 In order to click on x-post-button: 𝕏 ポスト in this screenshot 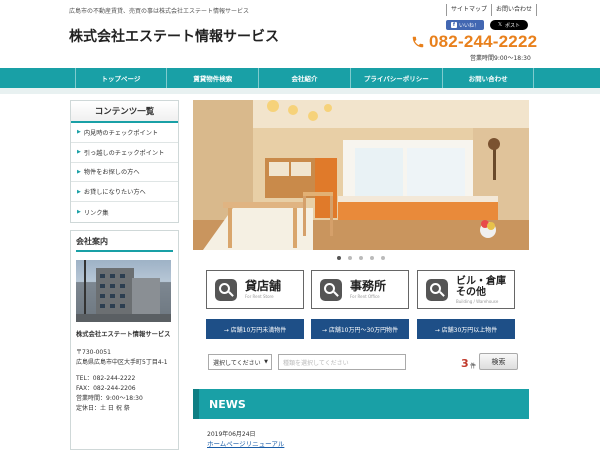, I will do `click(509, 25)`.